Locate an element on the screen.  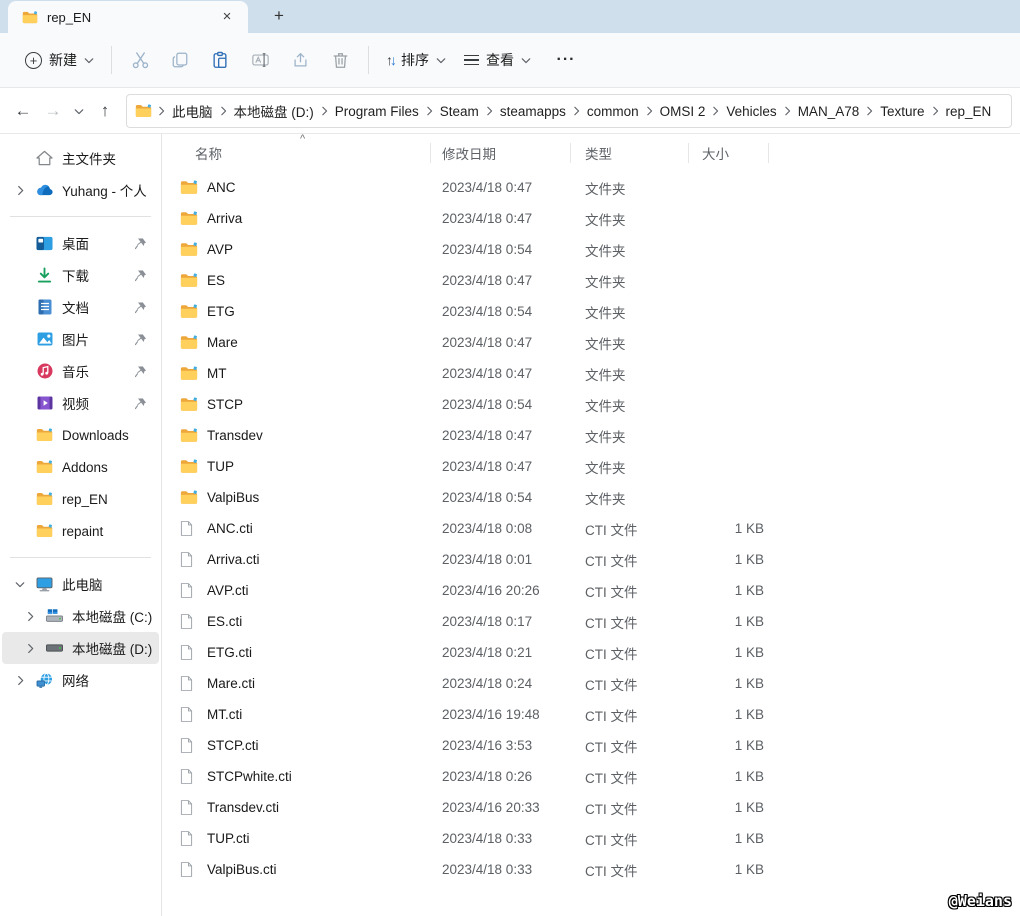
file-row: AVP.cti 2023/4/16 20:26 CTI 文件 1 KB is located at coordinates (591, 590).